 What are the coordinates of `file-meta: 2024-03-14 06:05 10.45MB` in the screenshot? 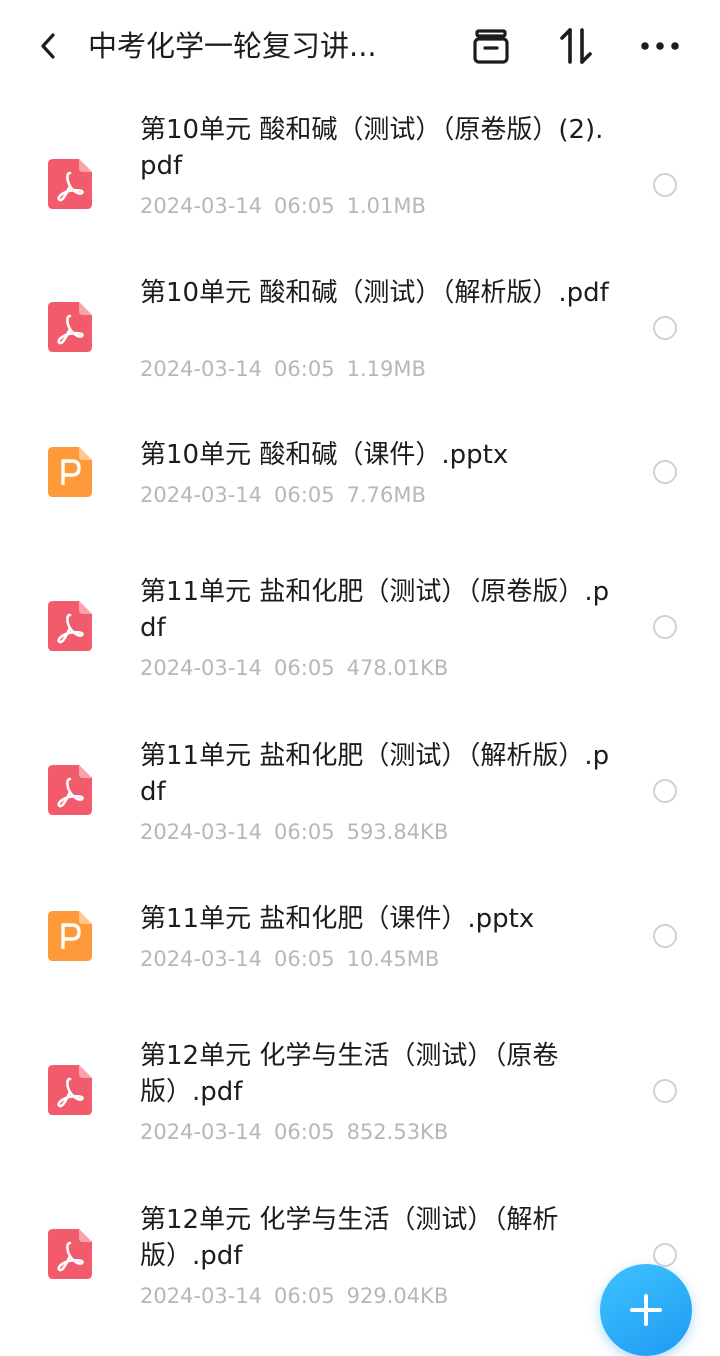 It's located at (375, 959).